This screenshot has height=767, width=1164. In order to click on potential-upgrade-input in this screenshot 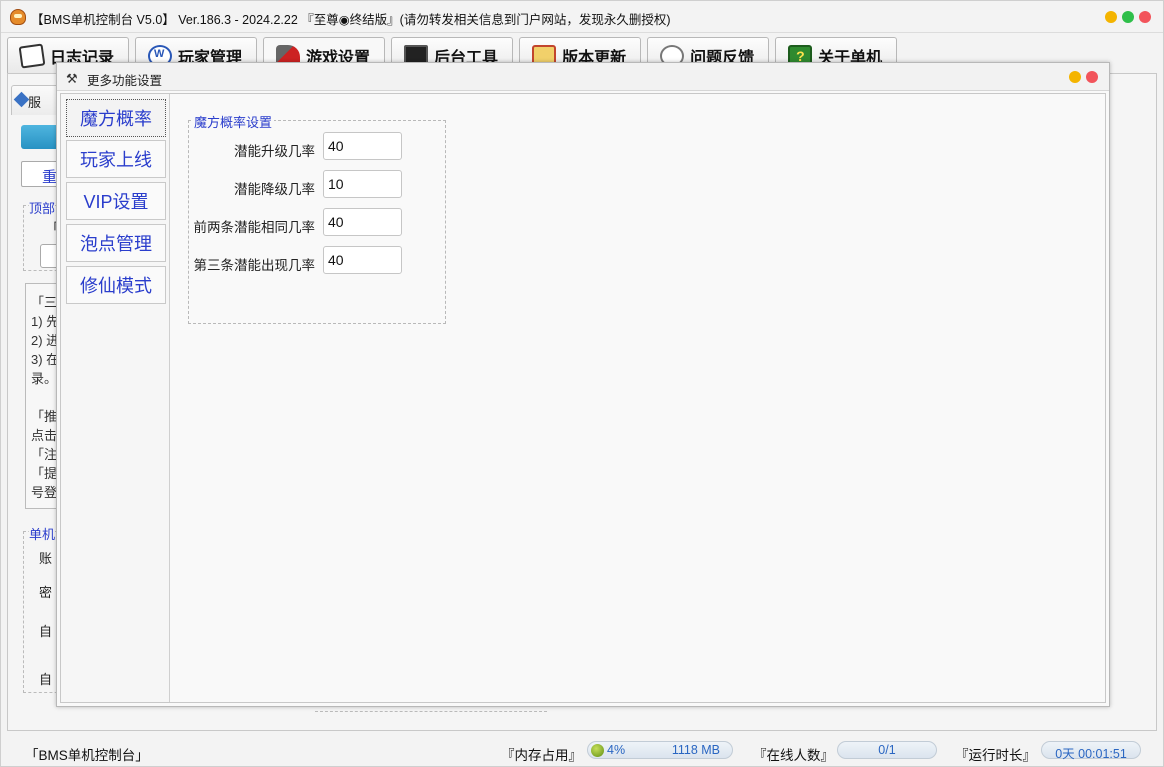, I will do `click(362, 146)`.